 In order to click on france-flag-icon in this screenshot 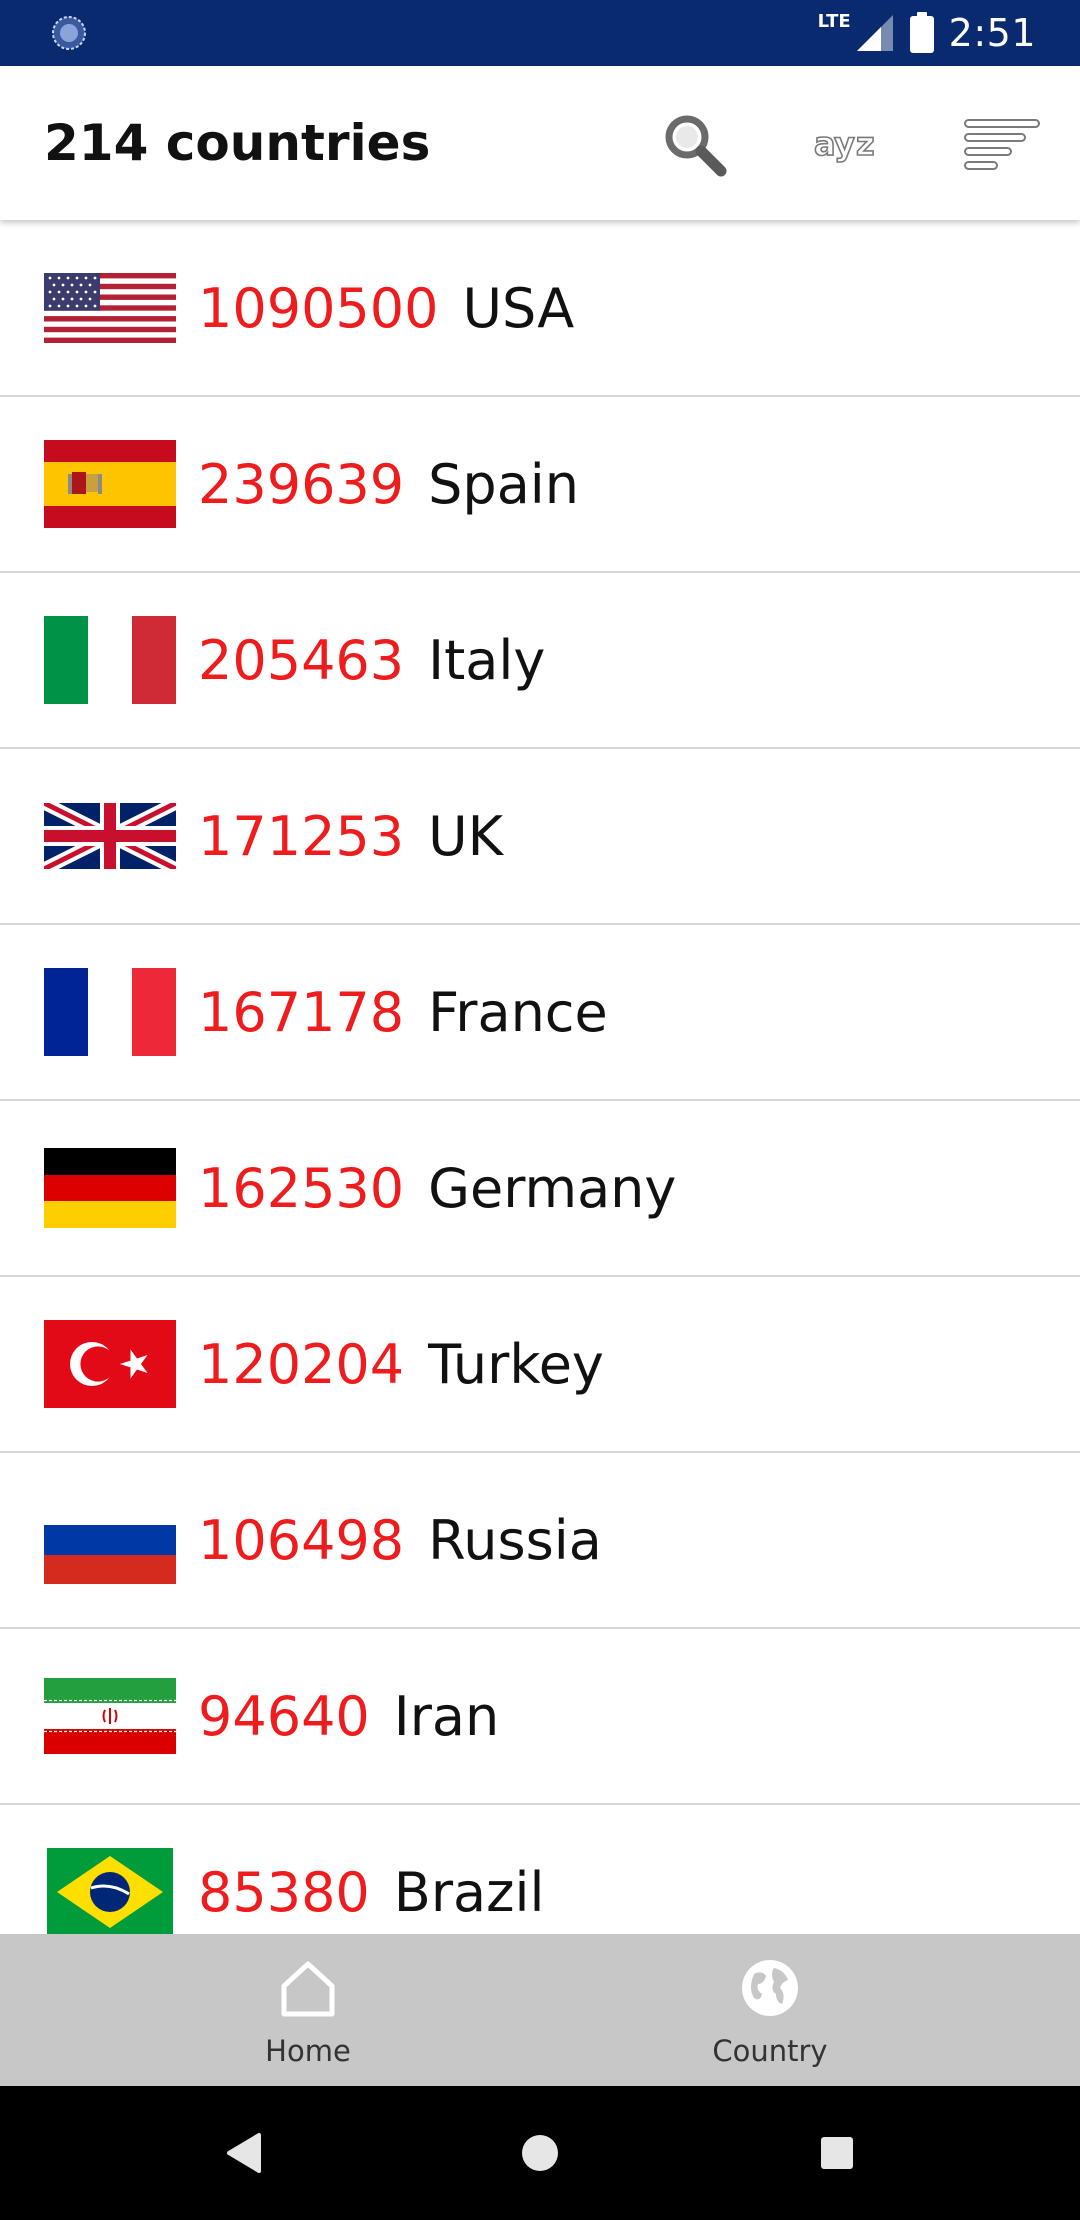, I will do `click(110, 1012)`.